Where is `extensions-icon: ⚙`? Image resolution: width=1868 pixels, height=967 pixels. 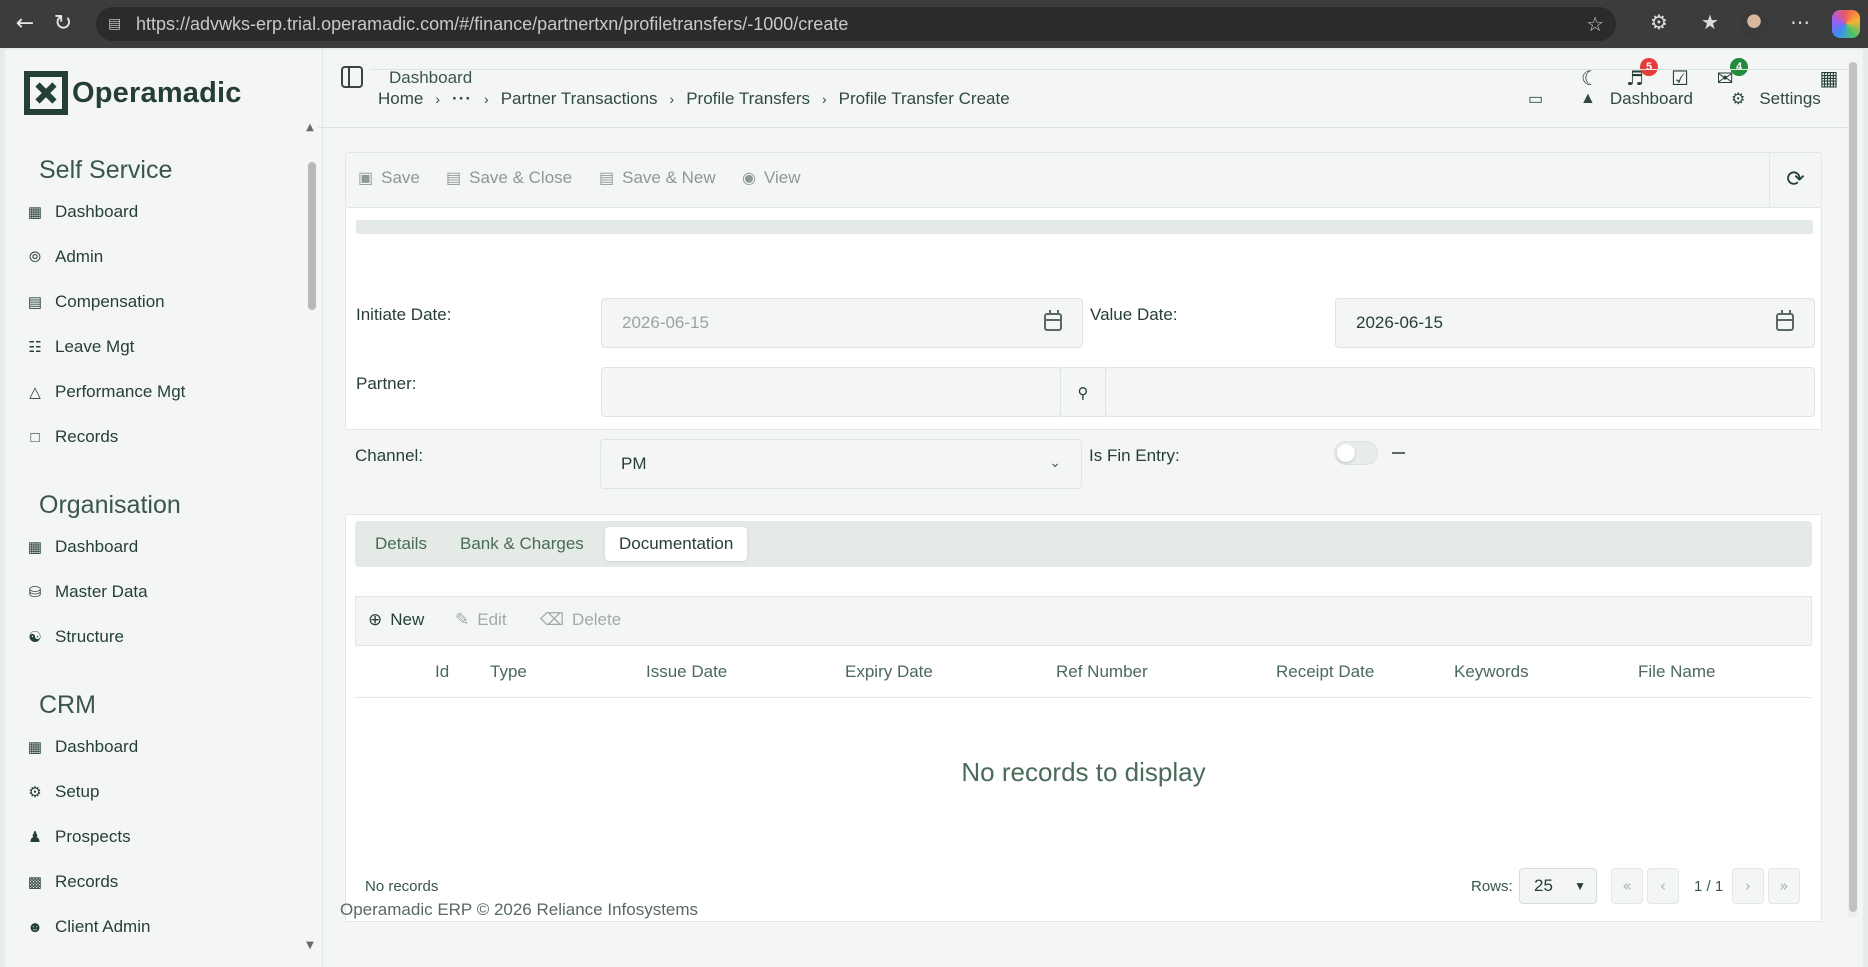
extensions-icon: ⚙ is located at coordinates (1659, 22).